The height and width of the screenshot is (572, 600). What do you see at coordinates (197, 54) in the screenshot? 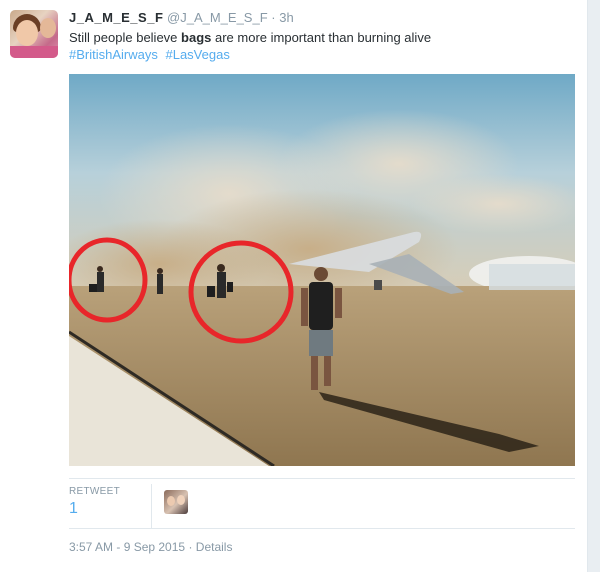
I see `hashtag-las-vegas: #LasVegas` at bounding box center [197, 54].